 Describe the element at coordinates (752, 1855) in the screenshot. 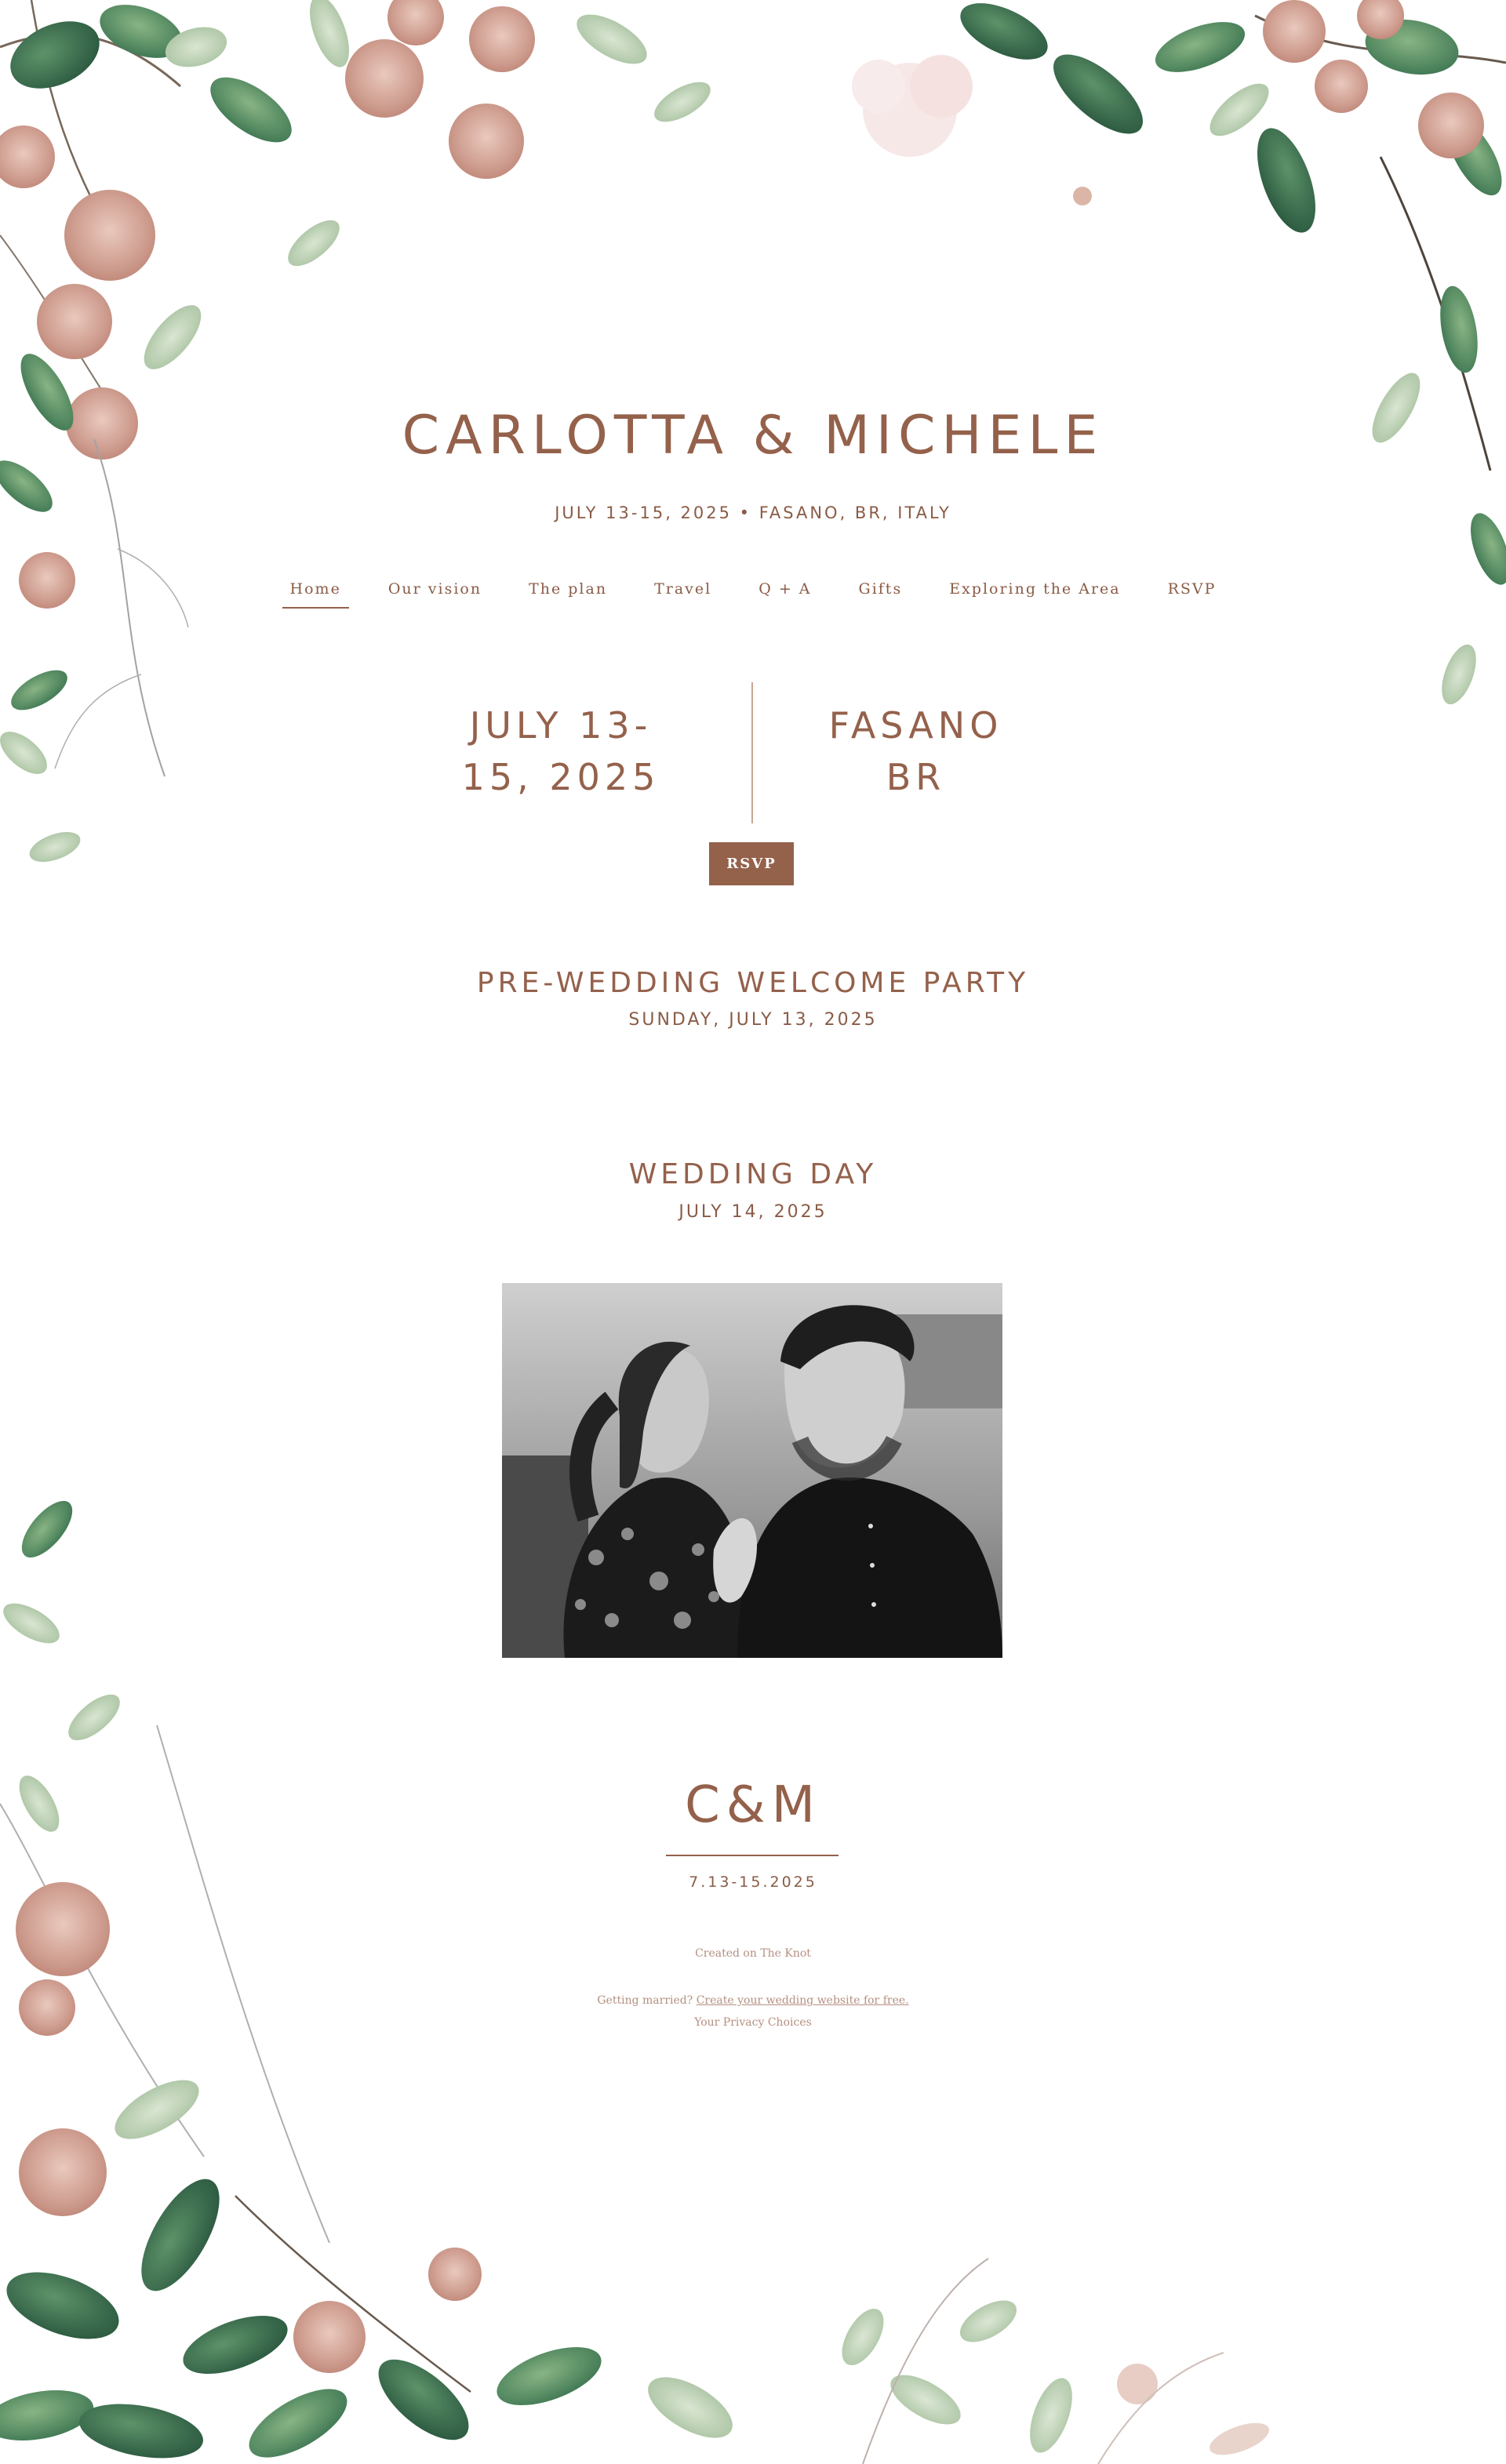

I see `monogram-divider` at that location.